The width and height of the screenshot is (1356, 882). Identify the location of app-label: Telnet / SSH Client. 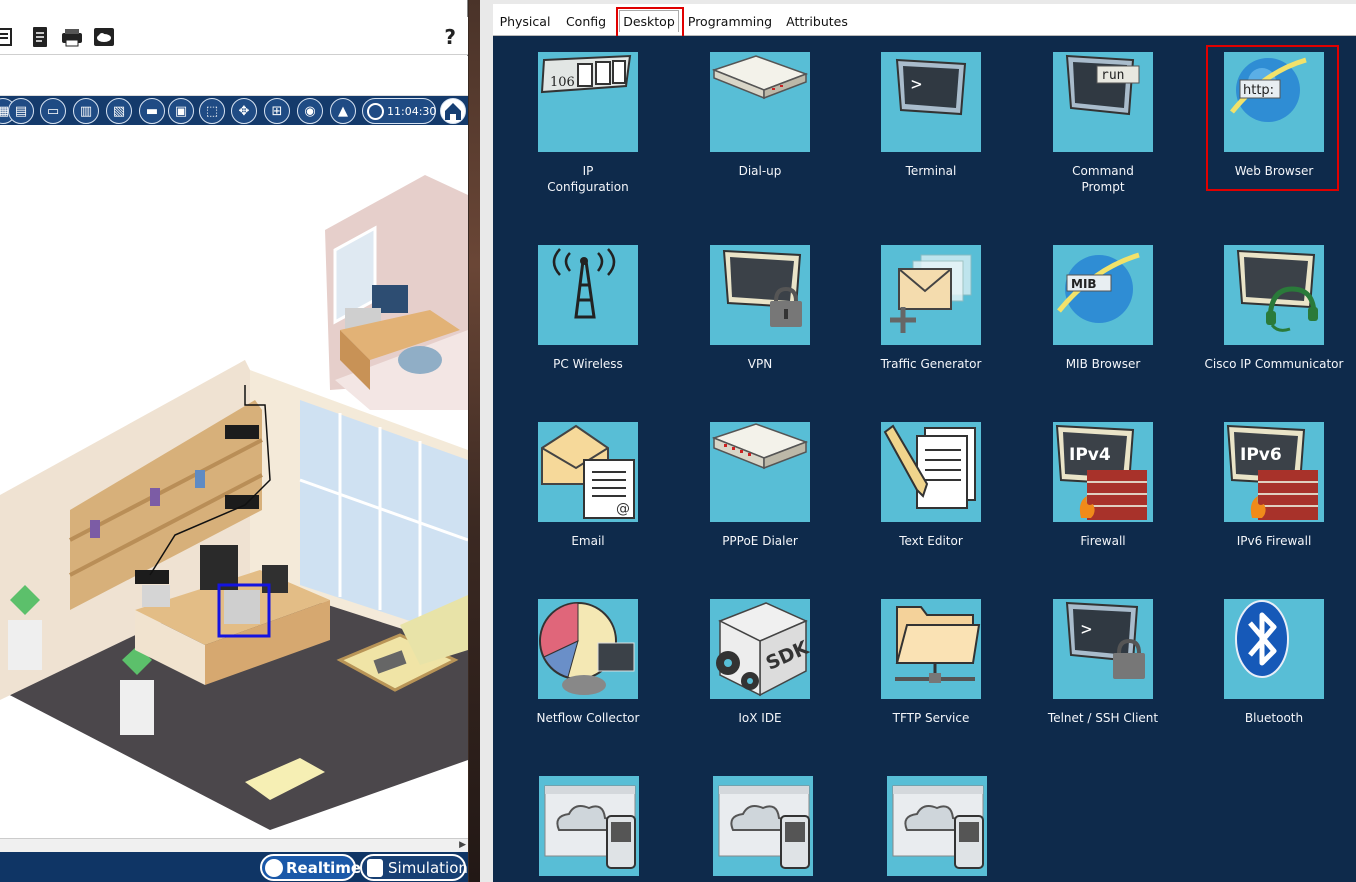
(1103, 718).